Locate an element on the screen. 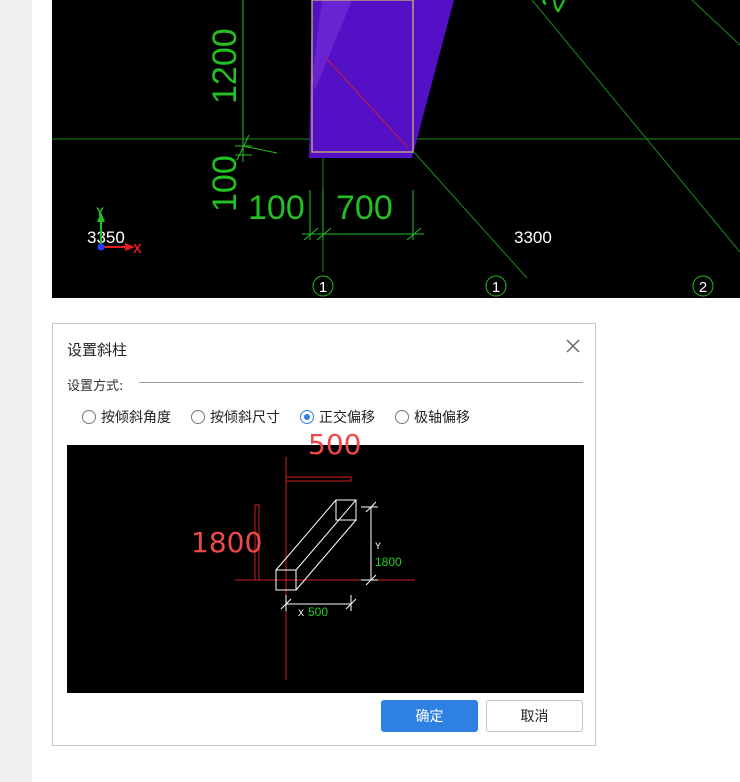 The height and width of the screenshot is (782, 740). ok-button: 确定 is located at coordinates (429, 716).